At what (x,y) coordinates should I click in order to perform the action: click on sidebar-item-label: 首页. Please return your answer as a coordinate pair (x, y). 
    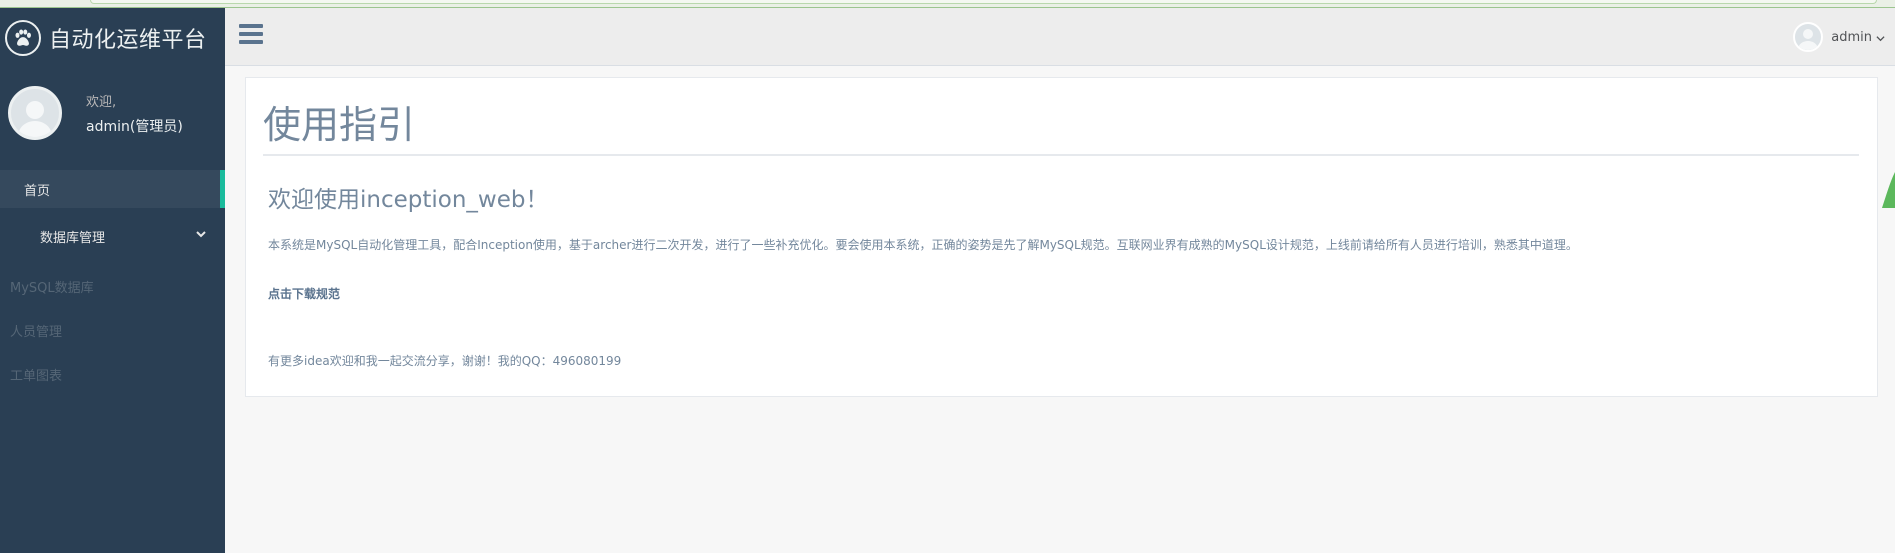
    Looking at the image, I should click on (37, 191).